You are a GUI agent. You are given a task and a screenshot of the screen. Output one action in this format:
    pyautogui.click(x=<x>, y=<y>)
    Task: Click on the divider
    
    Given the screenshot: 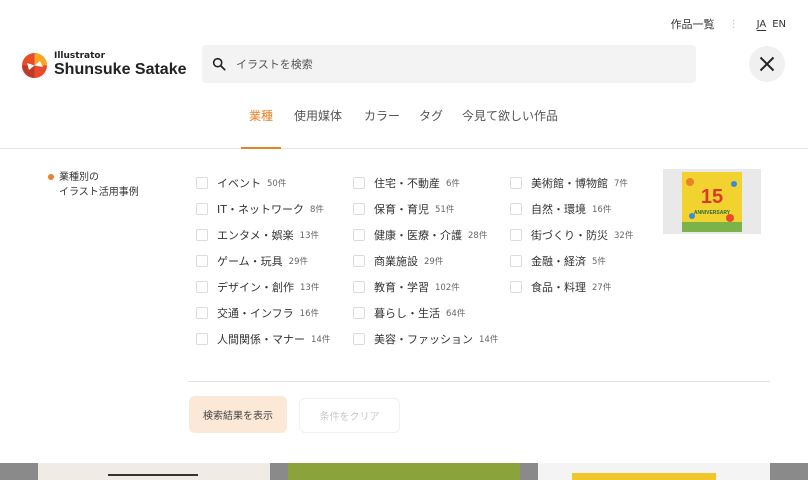 What is the action you would take?
    pyautogui.click(x=479, y=381)
    